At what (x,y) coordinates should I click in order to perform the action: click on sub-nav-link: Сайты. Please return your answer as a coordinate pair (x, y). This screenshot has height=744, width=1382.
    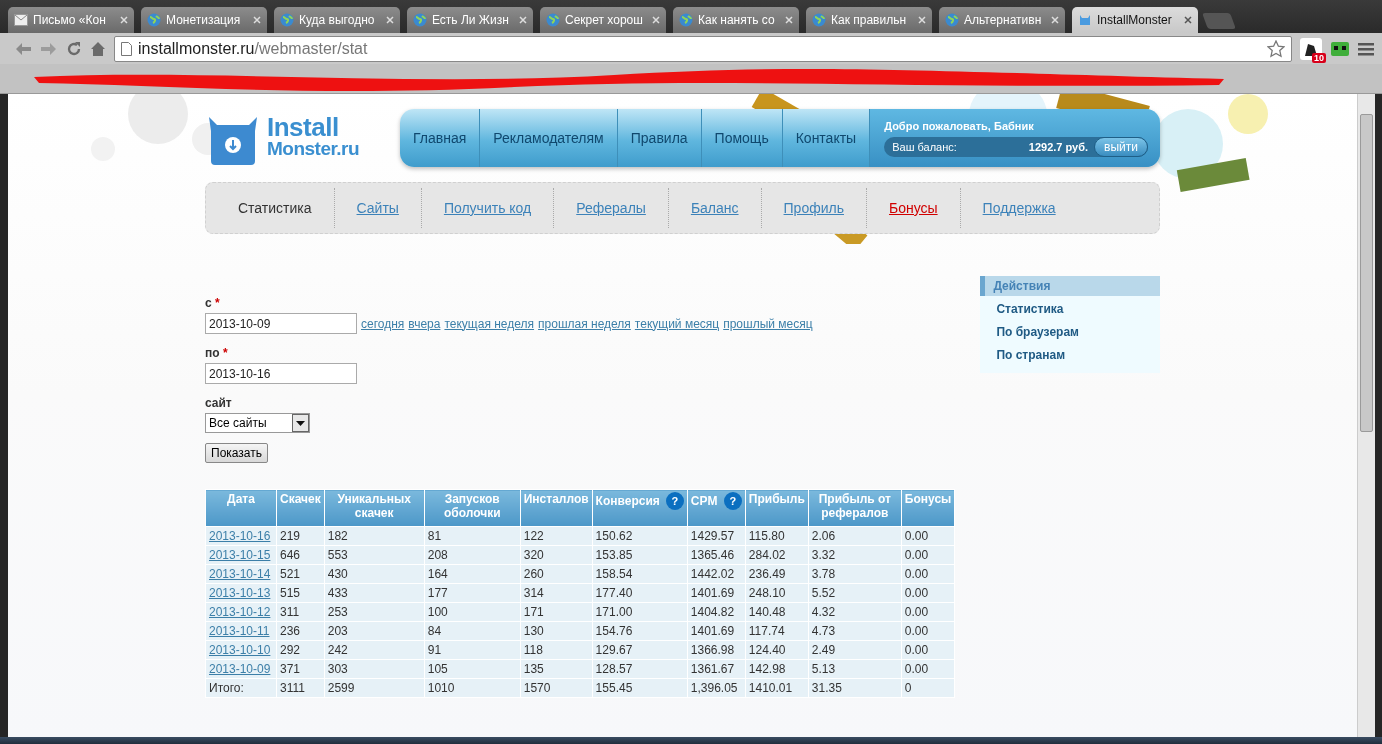
    Looking at the image, I should click on (378, 208).